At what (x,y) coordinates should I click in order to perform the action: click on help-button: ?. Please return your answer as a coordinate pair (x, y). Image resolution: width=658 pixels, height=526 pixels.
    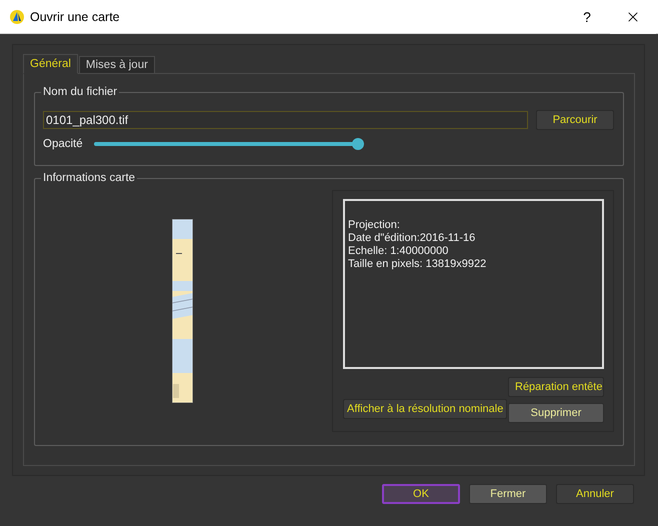
    Looking at the image, I should click on (587, 16).